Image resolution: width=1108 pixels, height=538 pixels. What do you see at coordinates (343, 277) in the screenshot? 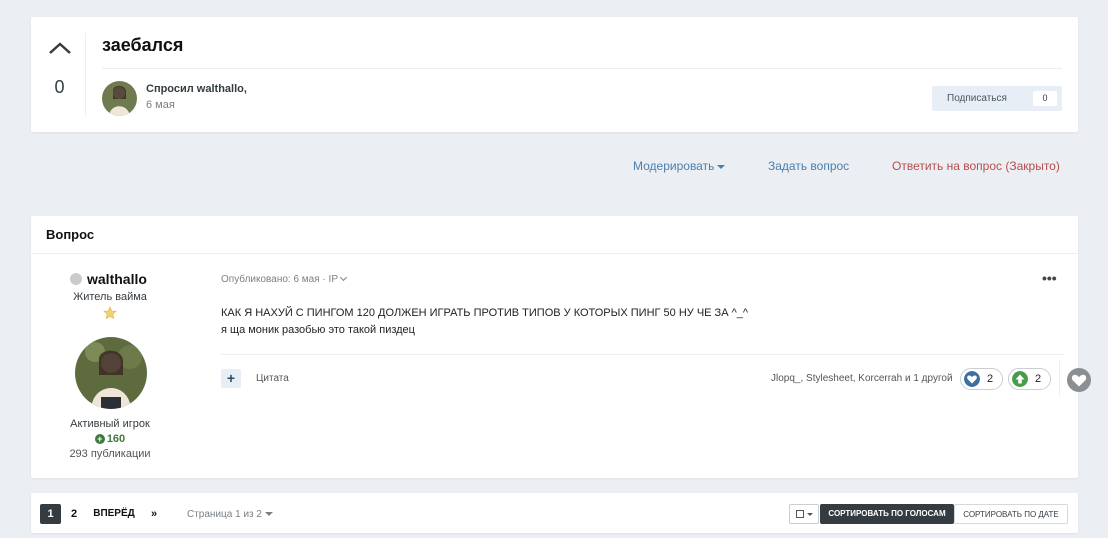
I see `chevron-down-icon` at bounding box center [343, 277].